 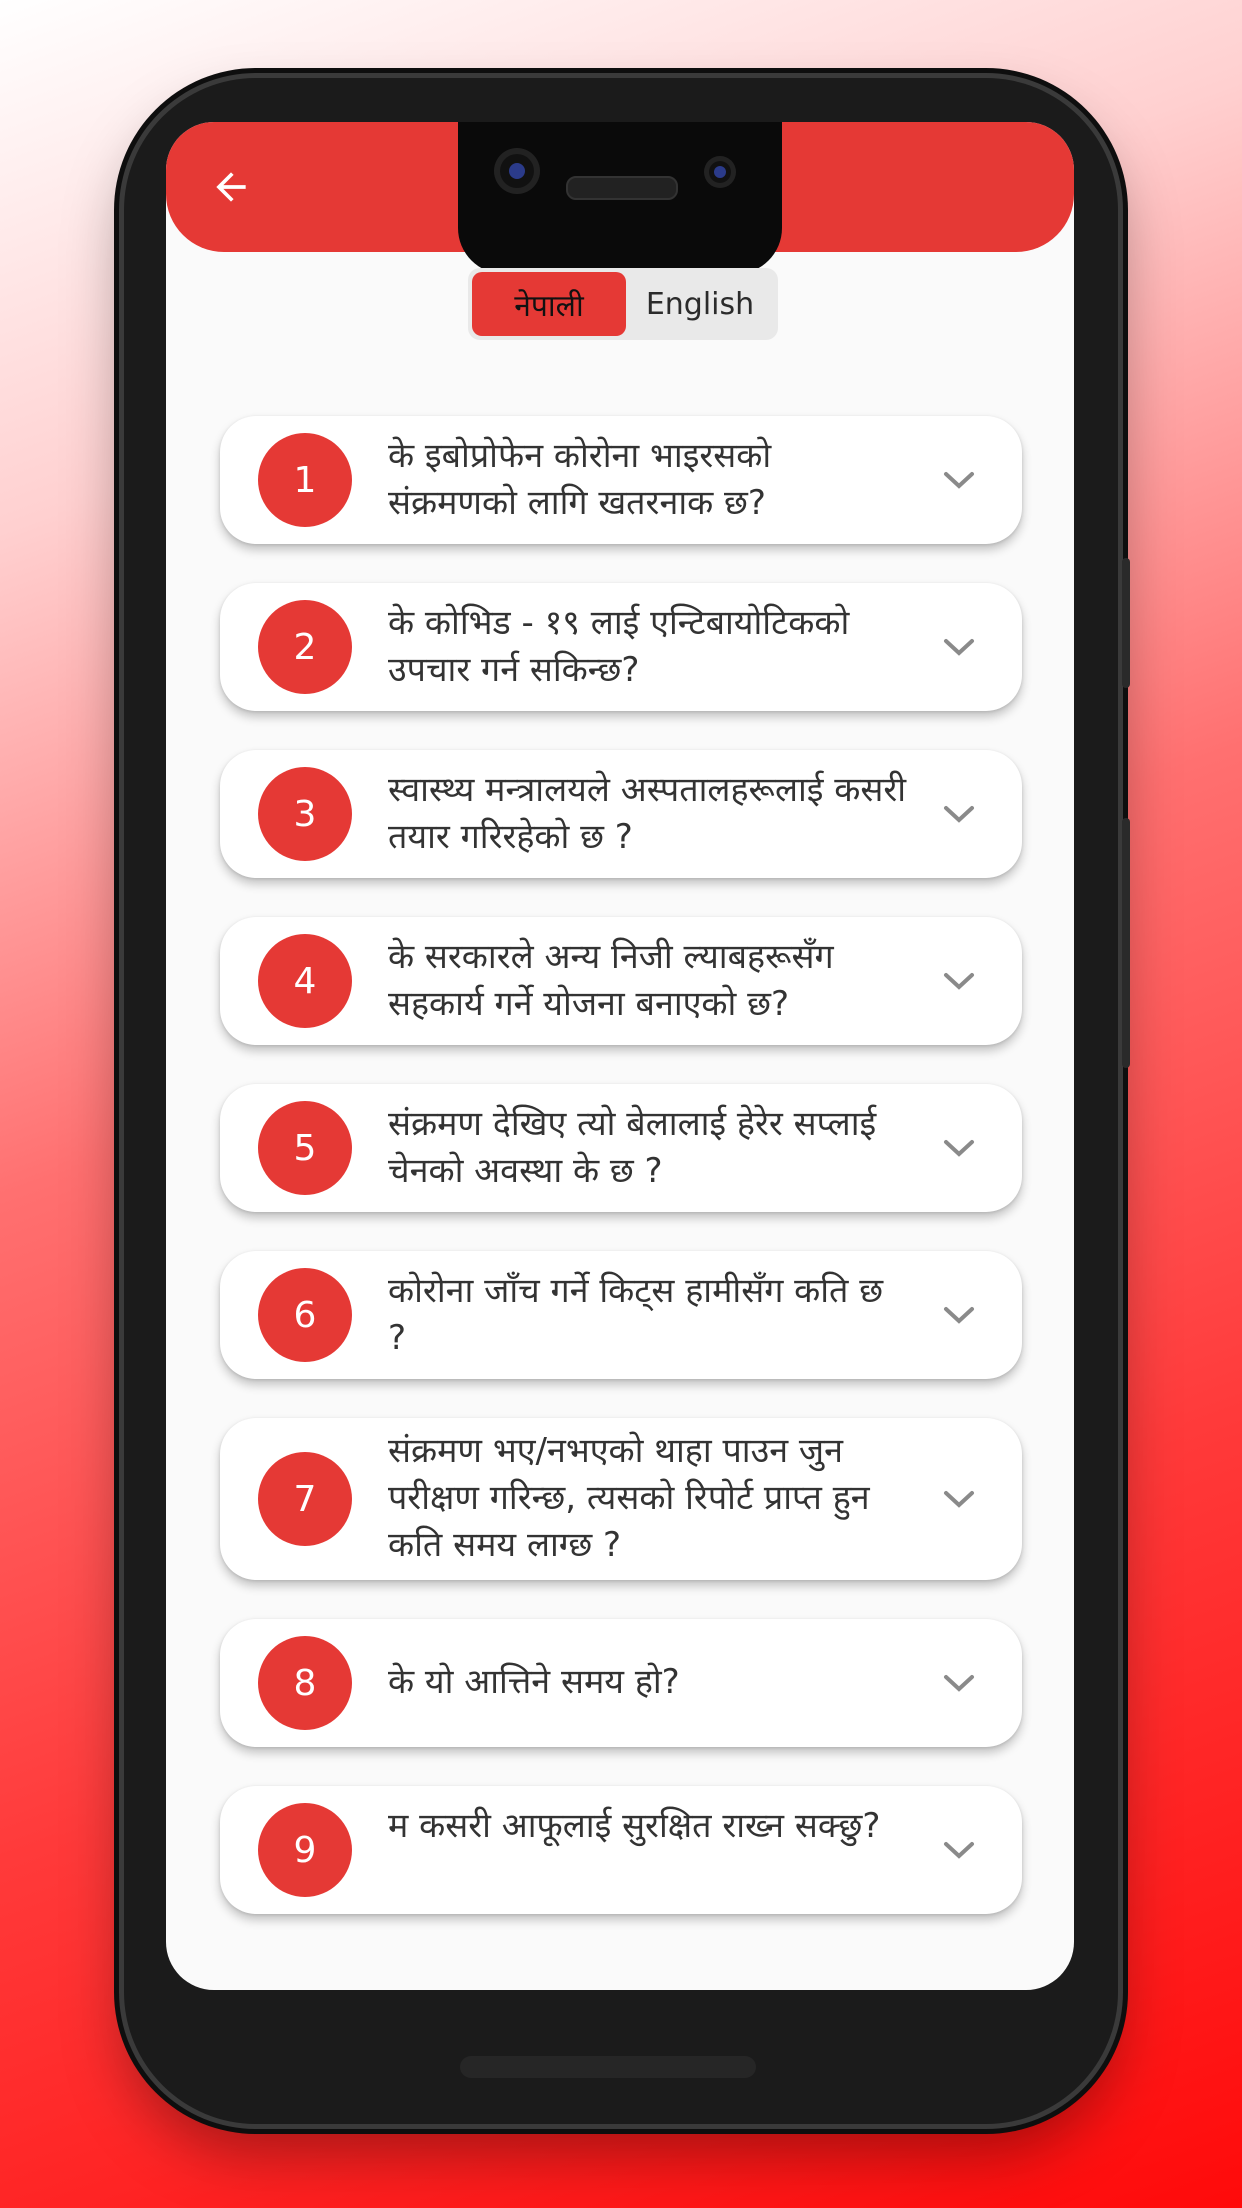 I want to click on faq-item: 9 म कसरी आफूलाई सुरक्षित राख्न सक्छु?, so click(x=621, y=1850).